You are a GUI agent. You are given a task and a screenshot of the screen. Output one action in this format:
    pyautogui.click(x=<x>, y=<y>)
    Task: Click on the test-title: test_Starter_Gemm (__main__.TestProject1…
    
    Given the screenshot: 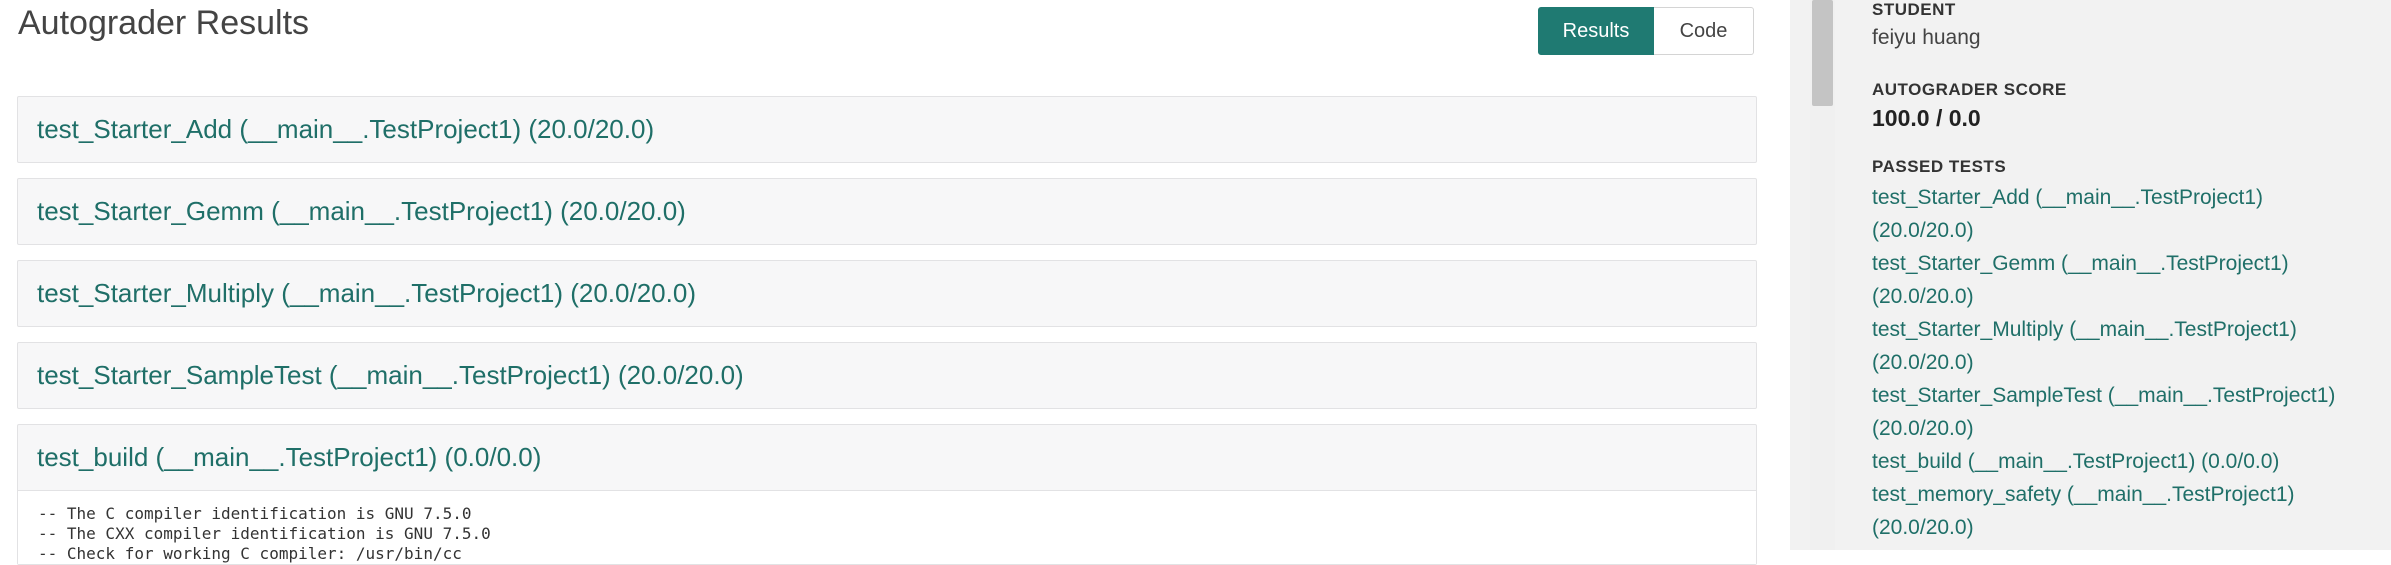 What is the action you would take?
    pyautogui.click(x=887, y=211)
    